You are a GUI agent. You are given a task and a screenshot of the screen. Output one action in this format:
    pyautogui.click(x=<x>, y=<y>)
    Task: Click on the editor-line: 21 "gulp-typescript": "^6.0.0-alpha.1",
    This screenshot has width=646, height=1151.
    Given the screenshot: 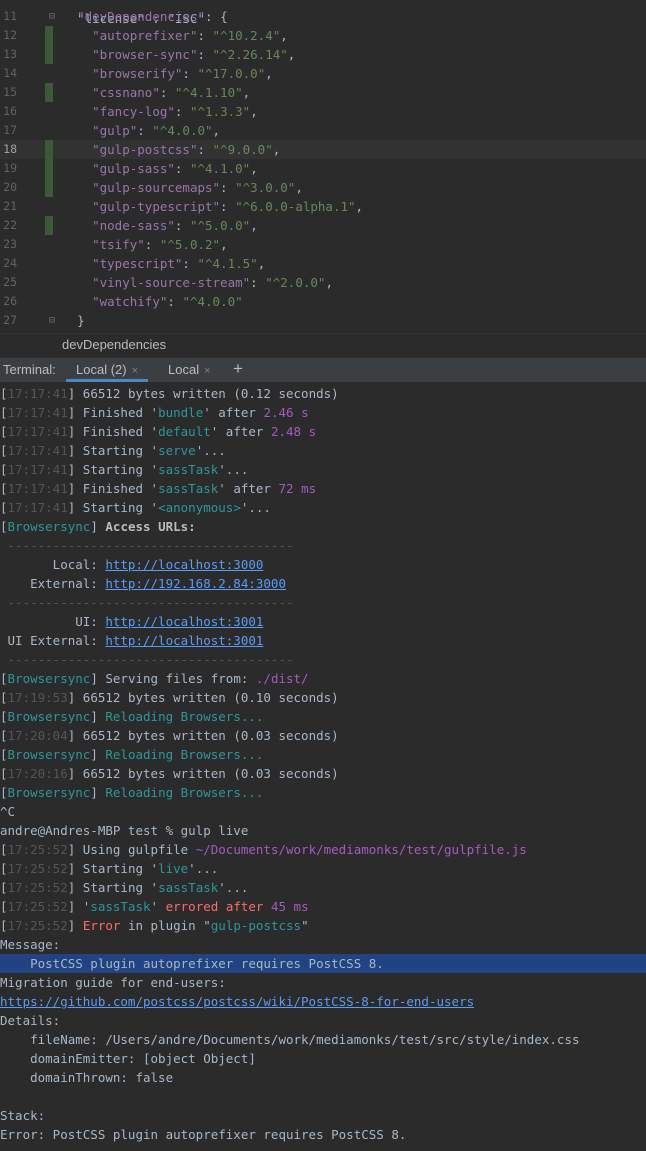 What is the action you would take?
    pyautogui.click(x=323, y=206)
    